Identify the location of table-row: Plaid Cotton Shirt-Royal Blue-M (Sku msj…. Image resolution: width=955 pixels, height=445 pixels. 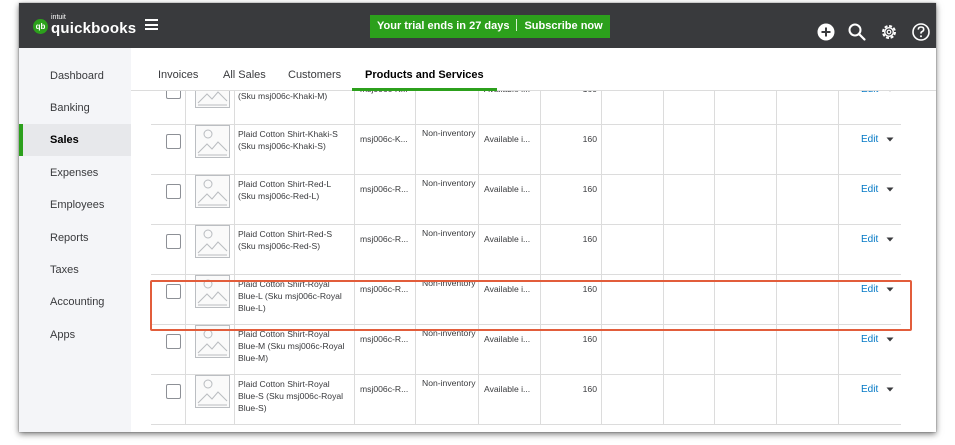
(526, 350).